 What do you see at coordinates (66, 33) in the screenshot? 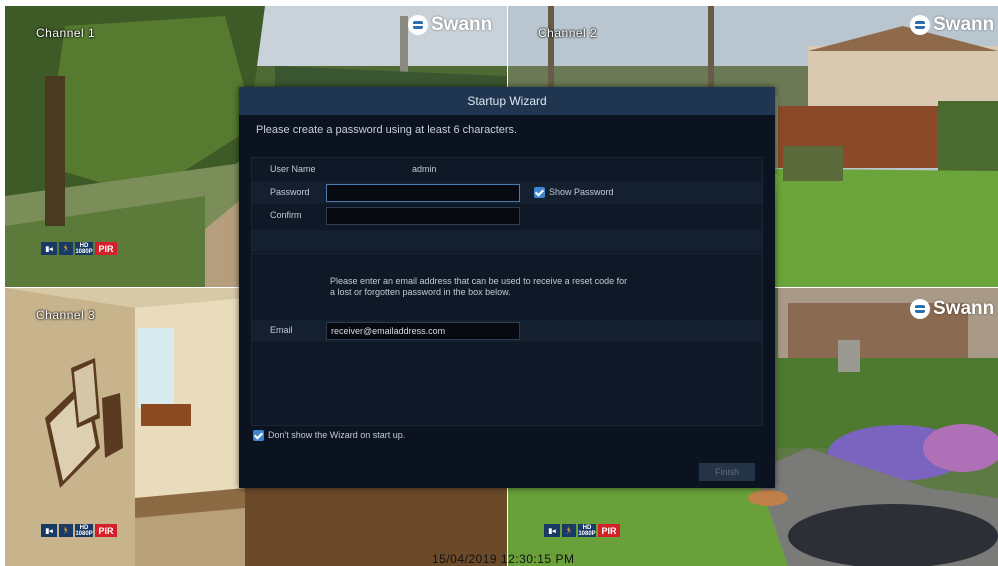
I see `channel-1-label: Channel 1` at bounding box center [66, 33].